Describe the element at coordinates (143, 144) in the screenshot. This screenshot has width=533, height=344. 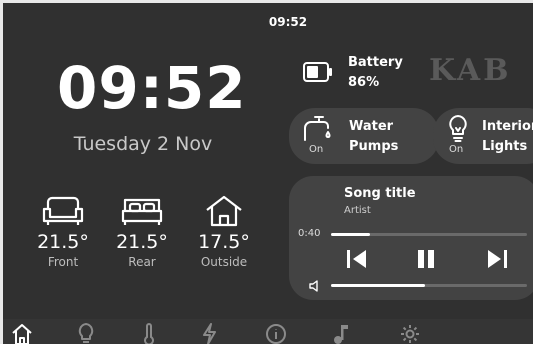
I see `clock-date: Tuesday 2 Nov` at that location.